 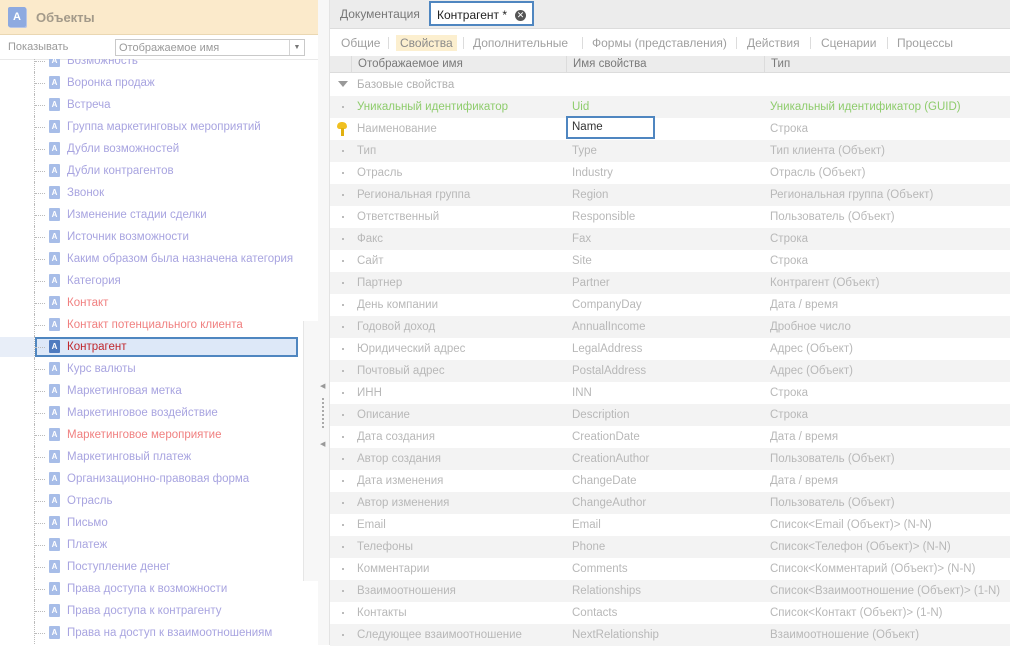 I want to click on name-cell-editor: Name, so click(x=610, y=127).